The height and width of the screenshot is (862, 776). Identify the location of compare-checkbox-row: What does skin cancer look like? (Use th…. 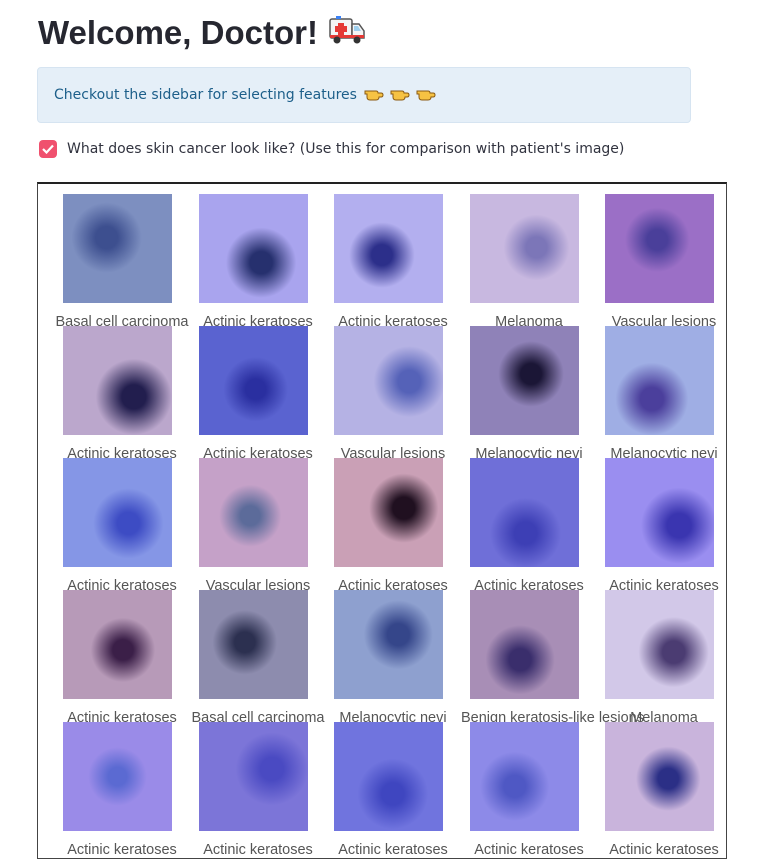
(331, 149).